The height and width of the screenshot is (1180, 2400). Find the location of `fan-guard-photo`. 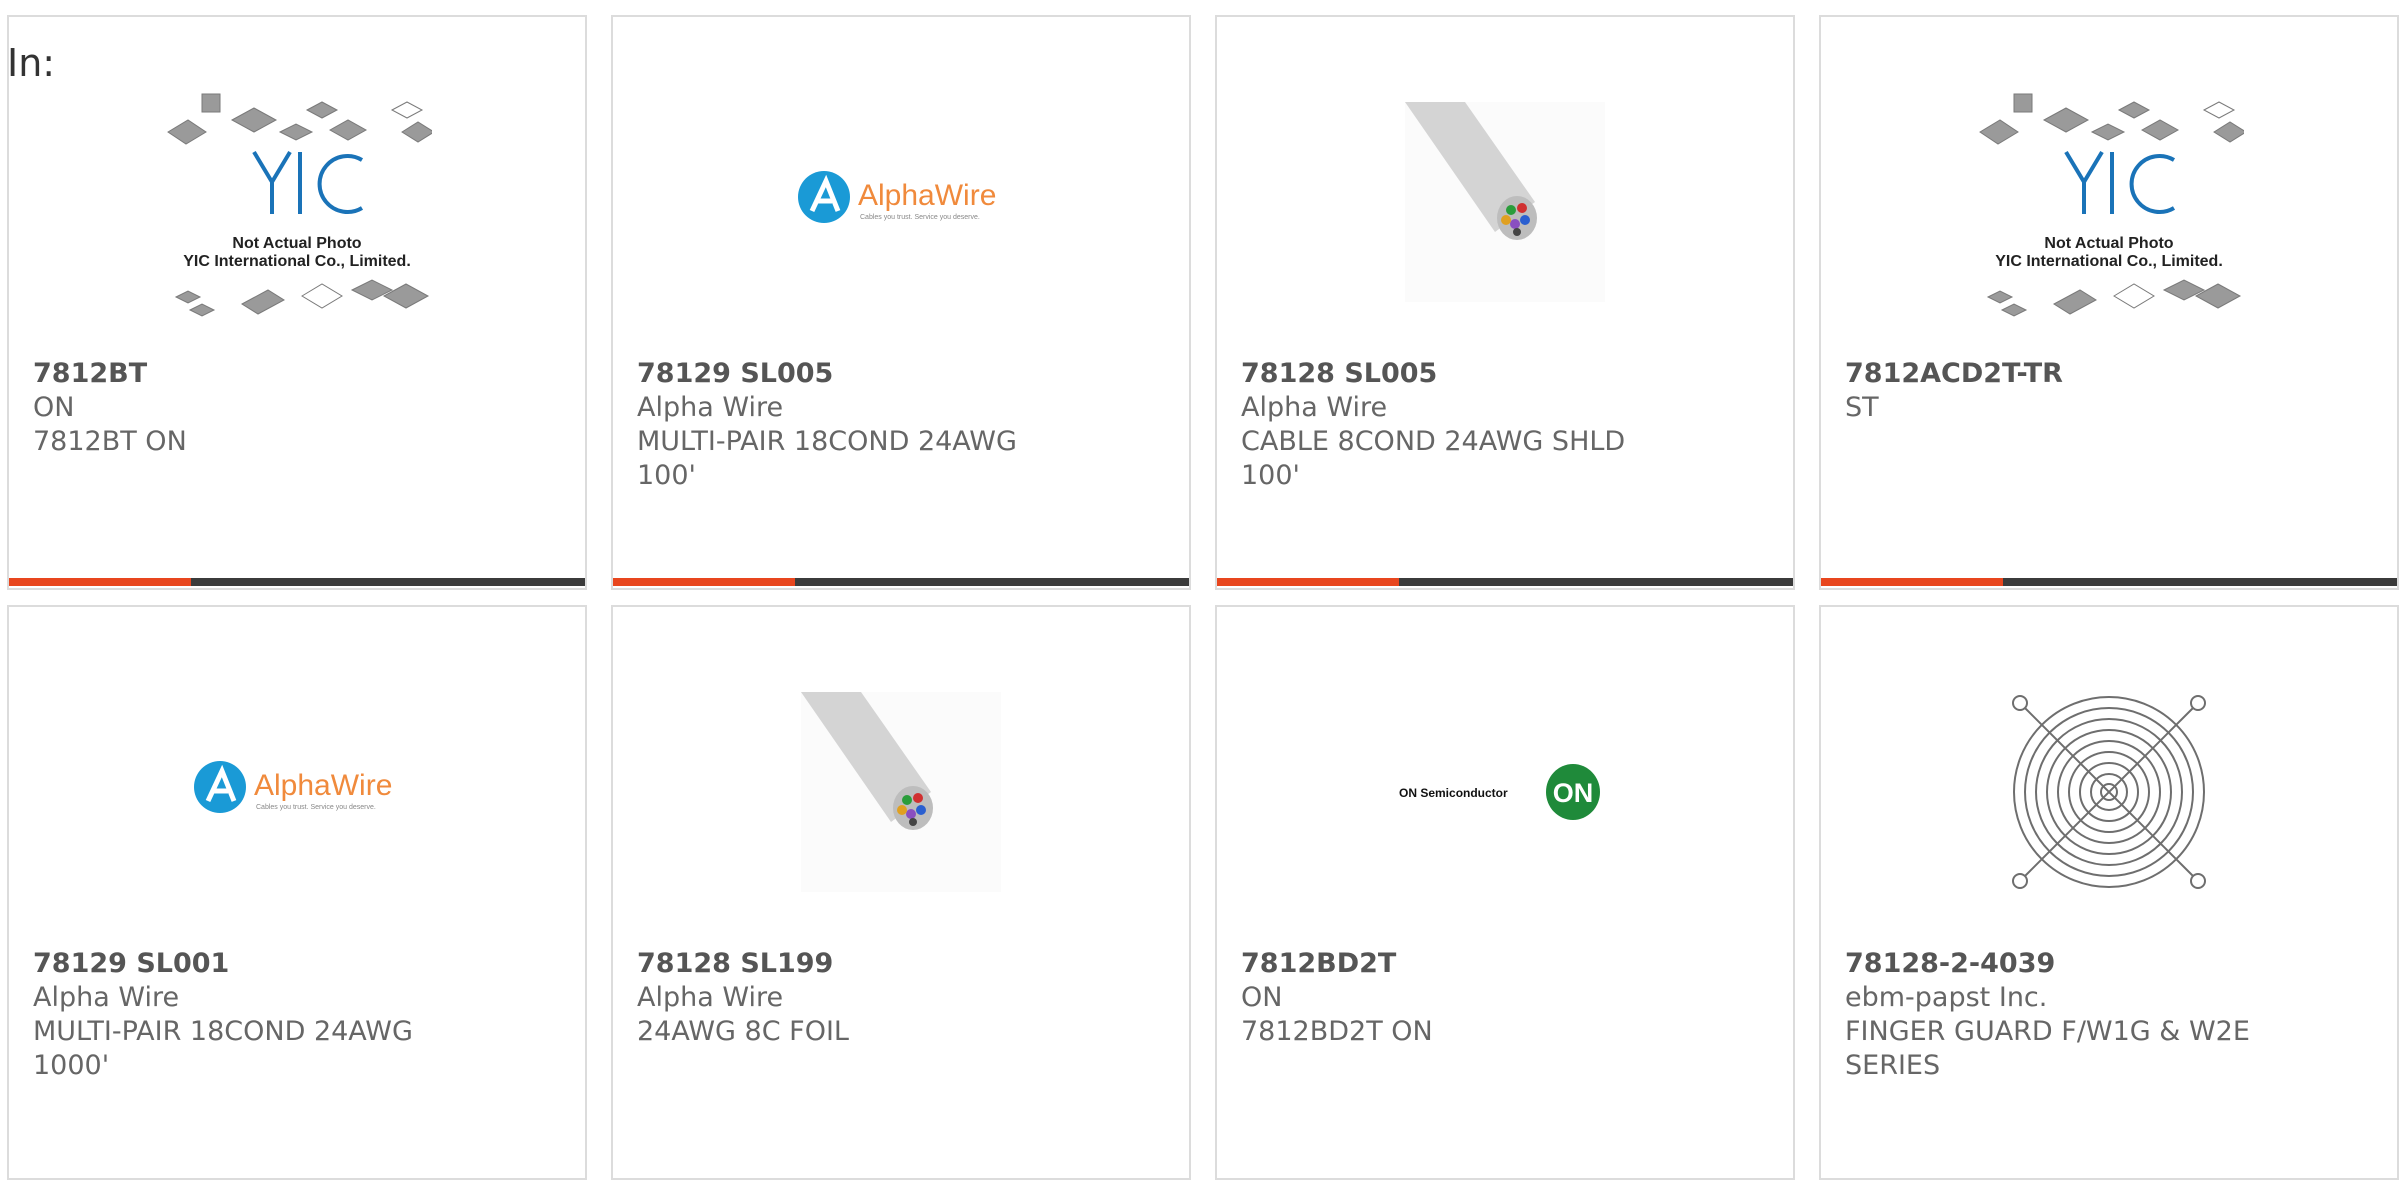

fan-guard-photo is located at coordinates (2109, 792).